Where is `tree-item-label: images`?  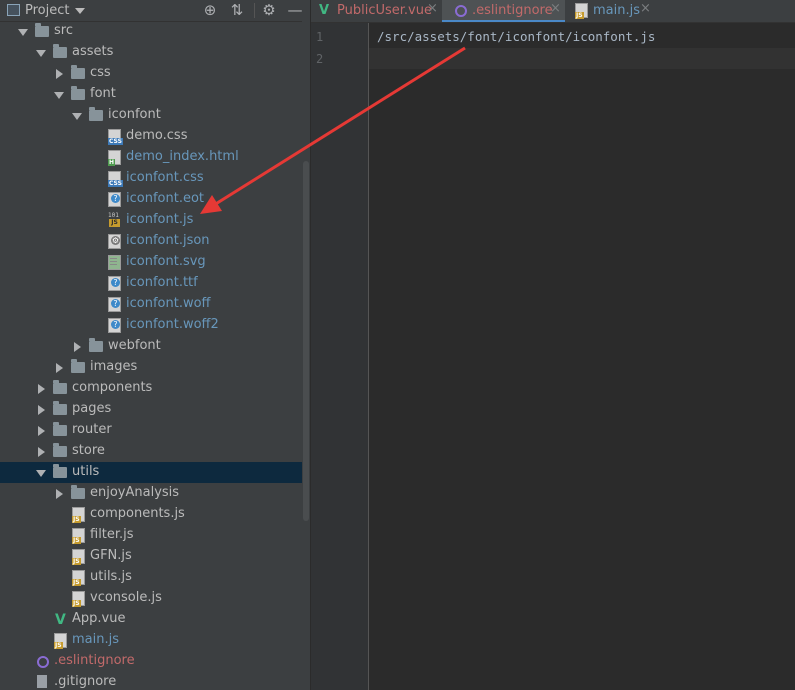
tree-item-label: images is located at coordinates (114, 366).